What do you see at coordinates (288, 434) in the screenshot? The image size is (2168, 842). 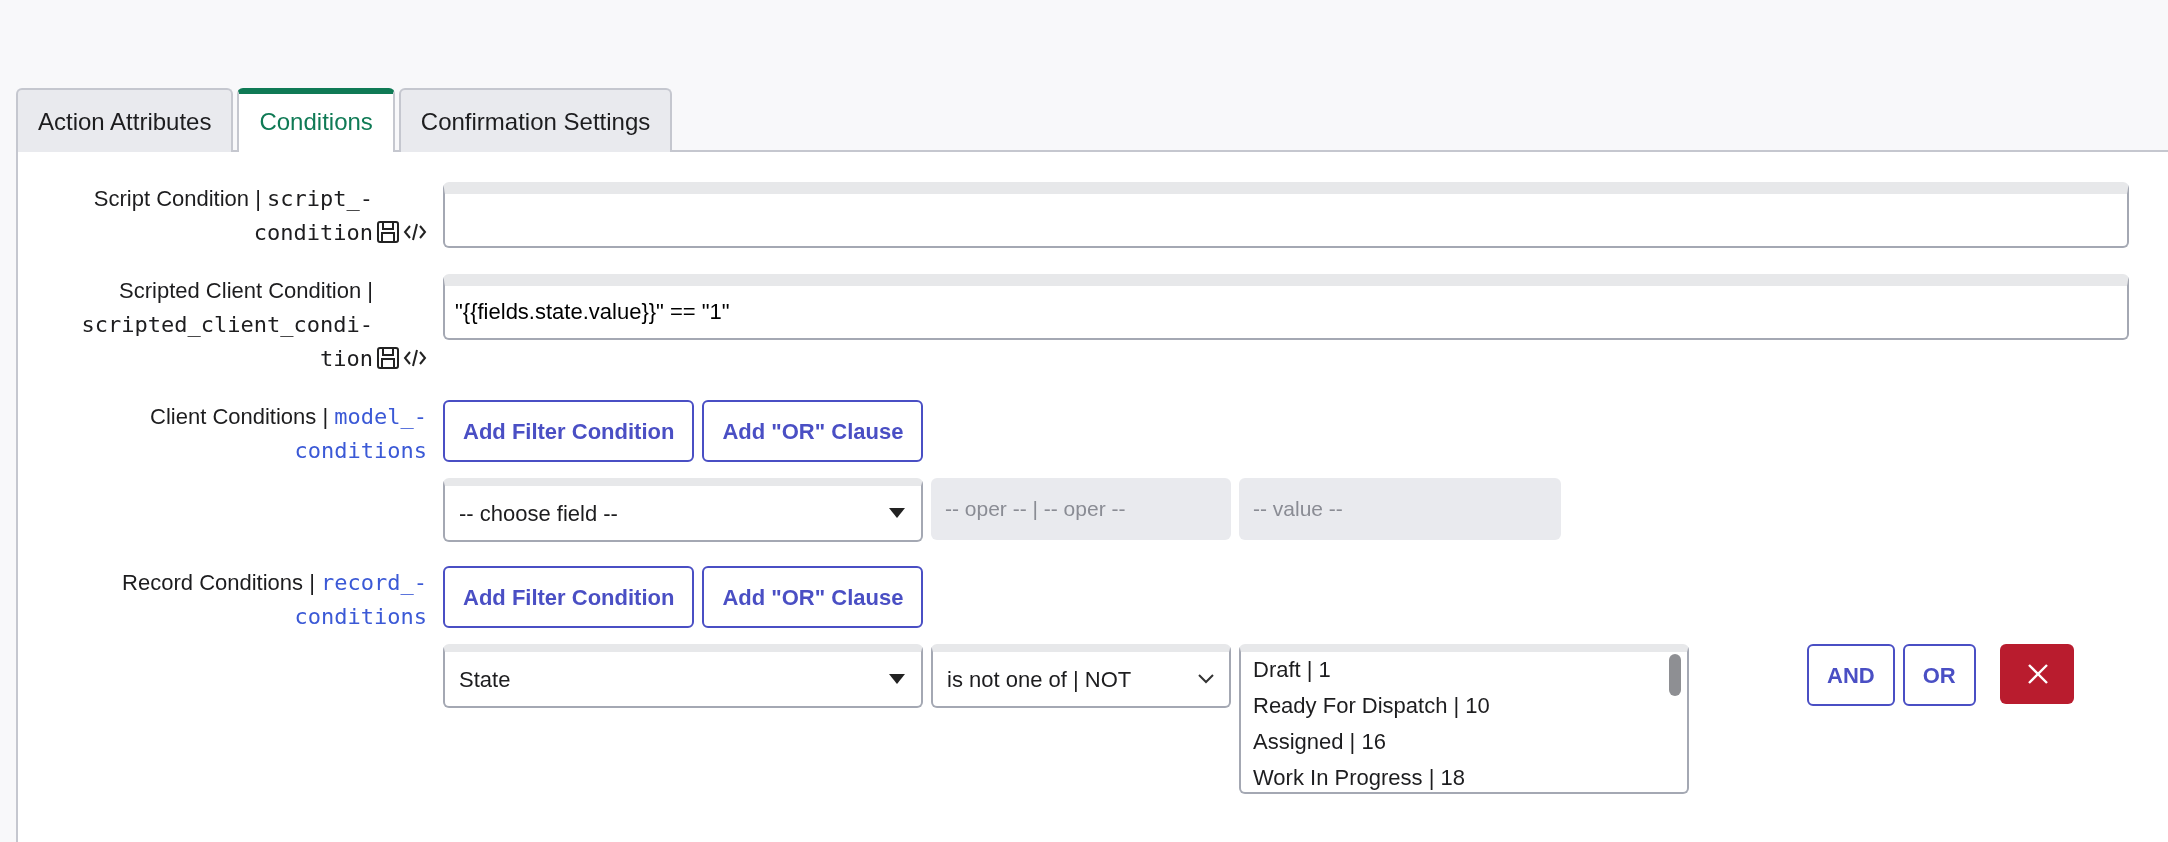 I see `field-label: Client Conditions | model_- conditions` at bounding box center [288, 434].